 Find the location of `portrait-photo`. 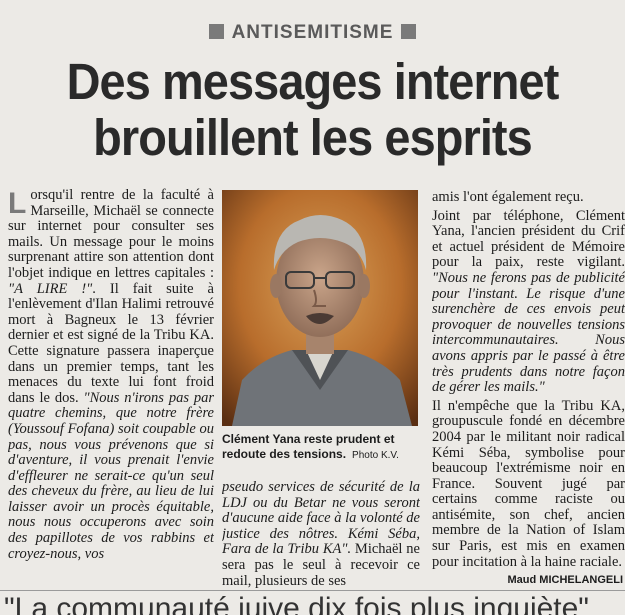

portrait-photo is located at coordinates (320, 308).